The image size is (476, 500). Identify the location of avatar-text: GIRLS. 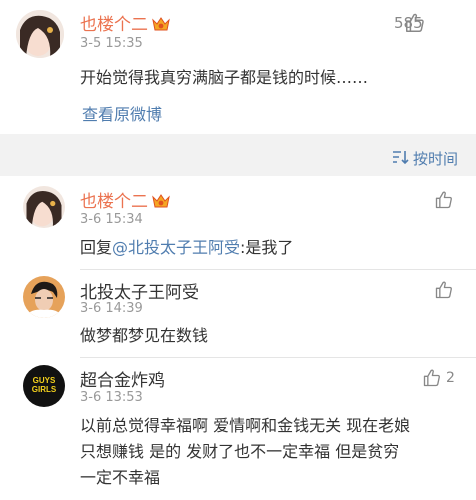
(44, 389).